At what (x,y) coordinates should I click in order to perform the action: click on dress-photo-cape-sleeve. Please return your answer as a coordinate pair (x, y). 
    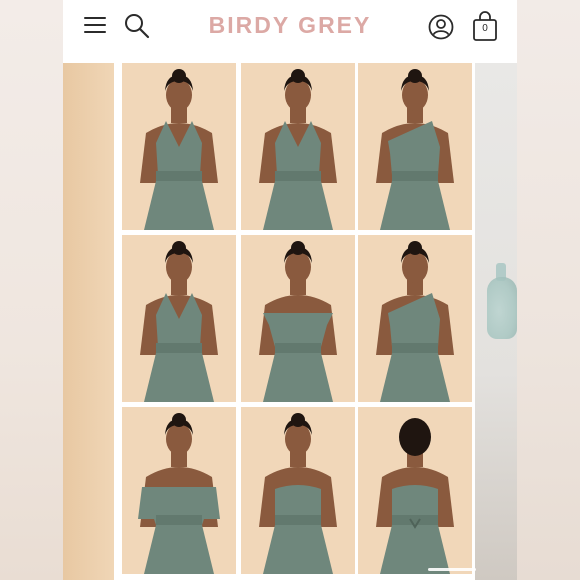
    Looking at the image, I should click on (179, 490).